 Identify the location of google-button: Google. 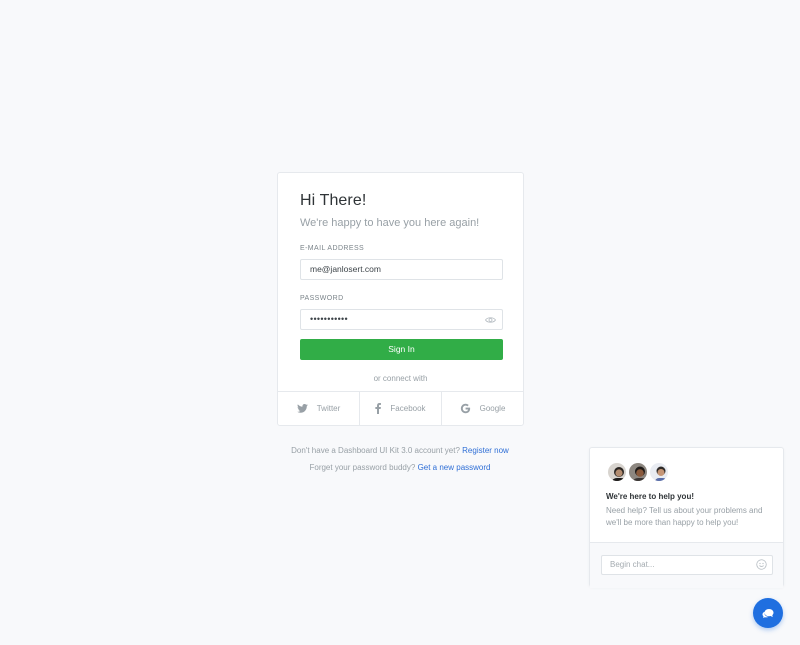
(482, 408).